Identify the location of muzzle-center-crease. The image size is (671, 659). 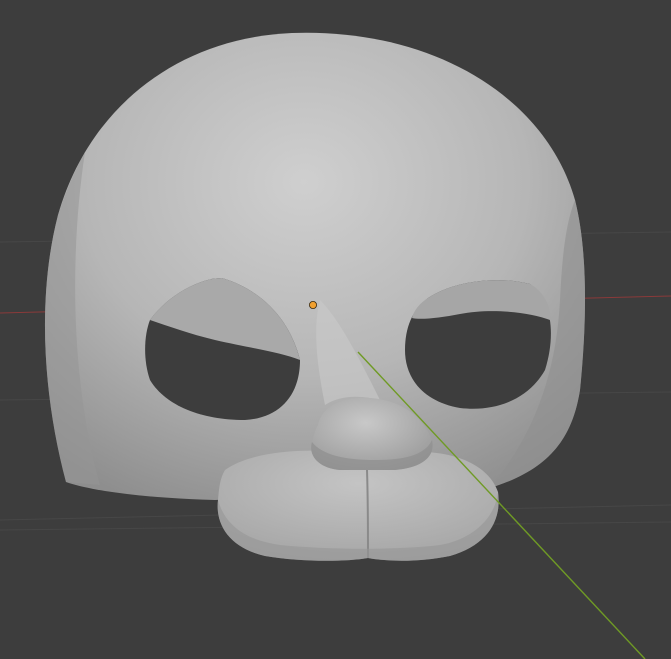
(367, 514).